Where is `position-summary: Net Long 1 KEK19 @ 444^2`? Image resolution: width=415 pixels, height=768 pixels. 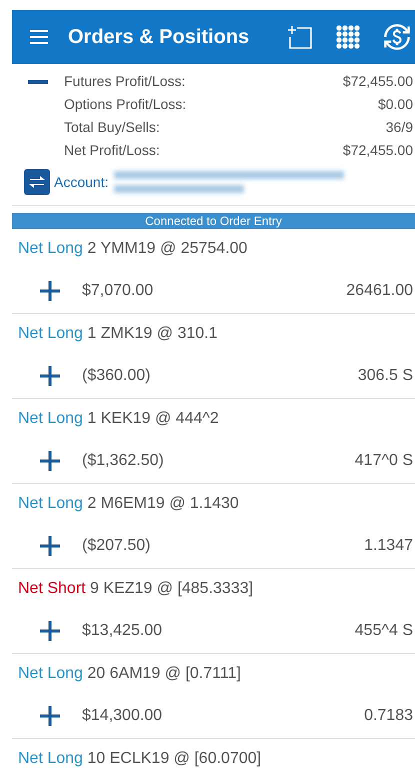 position-summary: Net Long 1 KEK19 @ 444^2 is located at coordinates (118, 419).